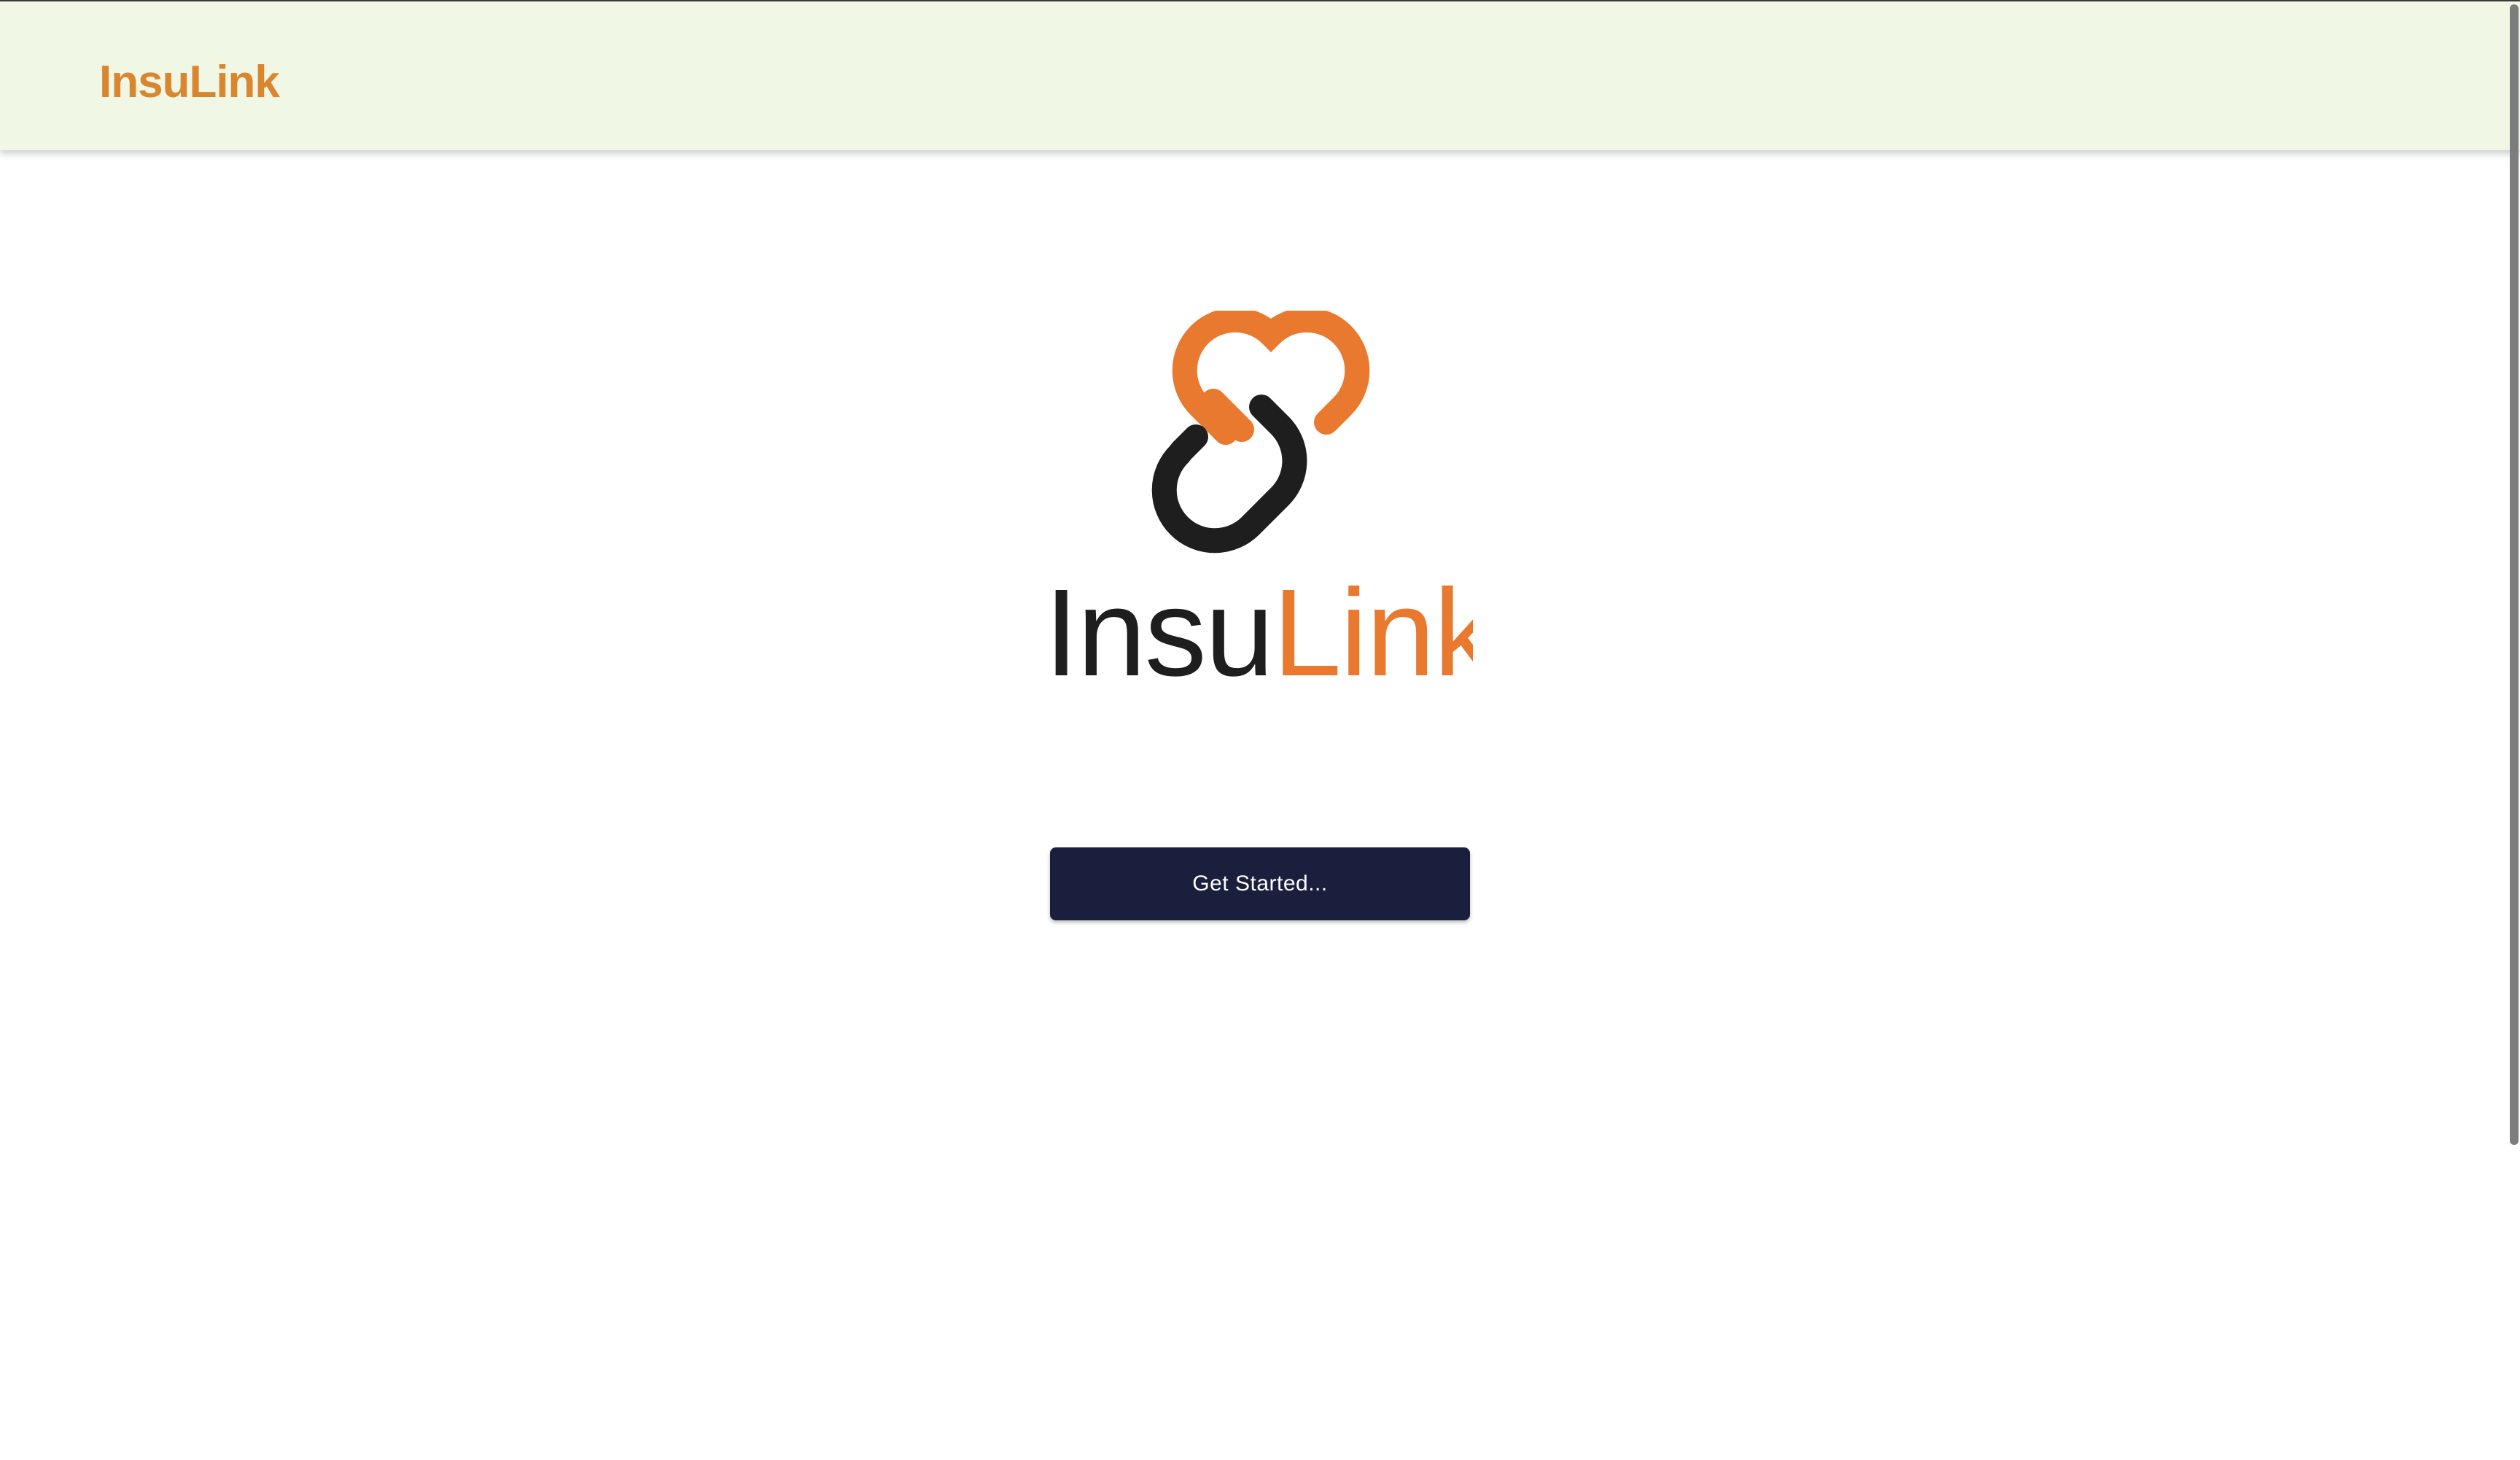 The height and width of the screenshot is (1460, 2520). What do you see at coordinates (2514, 574) in the screenshot?
I see `scrollbar-thumb` at bounding box center [2514, 574].